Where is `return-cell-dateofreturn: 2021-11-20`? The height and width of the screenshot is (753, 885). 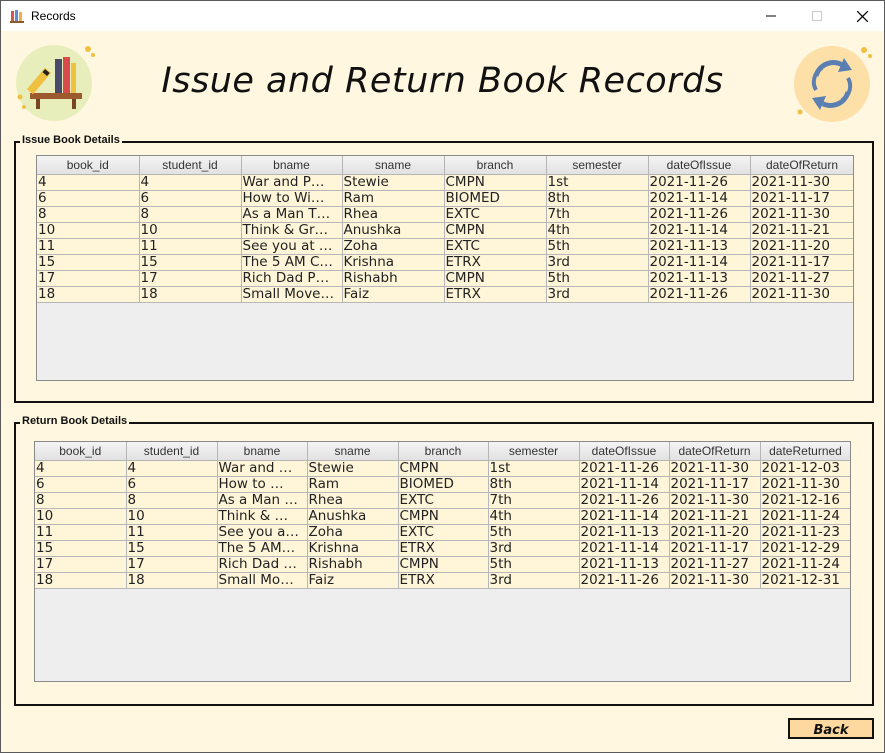 return-cell-dateofreturn: 2021-11-20 is located at coordinates (715, 532).